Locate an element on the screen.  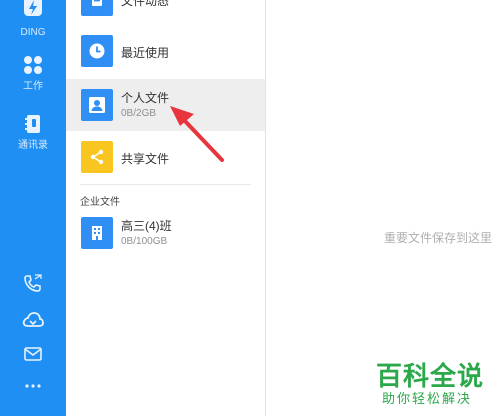
mail-icon is located at coordinates (33, 354).